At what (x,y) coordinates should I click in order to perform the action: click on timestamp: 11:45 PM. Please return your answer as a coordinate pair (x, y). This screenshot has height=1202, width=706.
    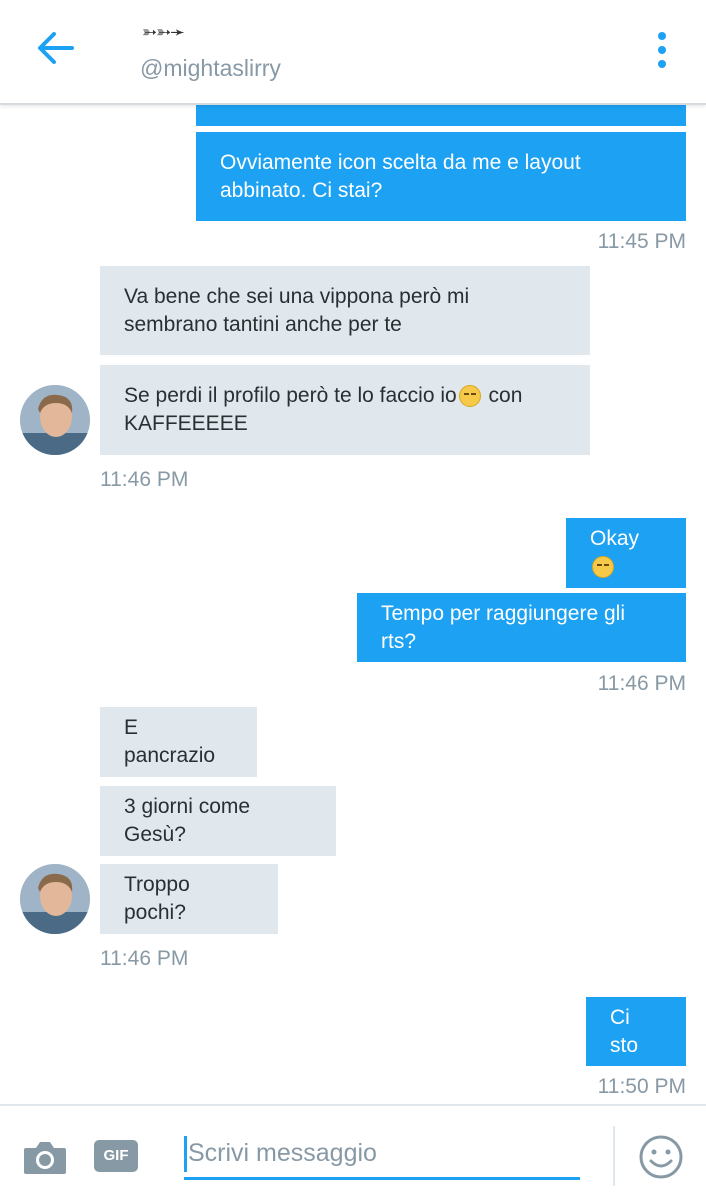
    Looking at the image, I should click on (641, 241).